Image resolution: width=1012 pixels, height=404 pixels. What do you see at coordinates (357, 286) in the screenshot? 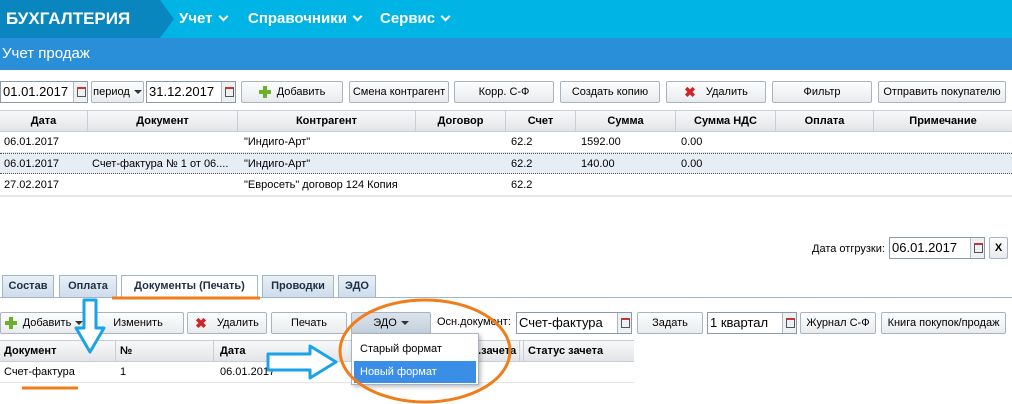
I see `tab-edo: ЭДО` at bounding box center [357, 286].